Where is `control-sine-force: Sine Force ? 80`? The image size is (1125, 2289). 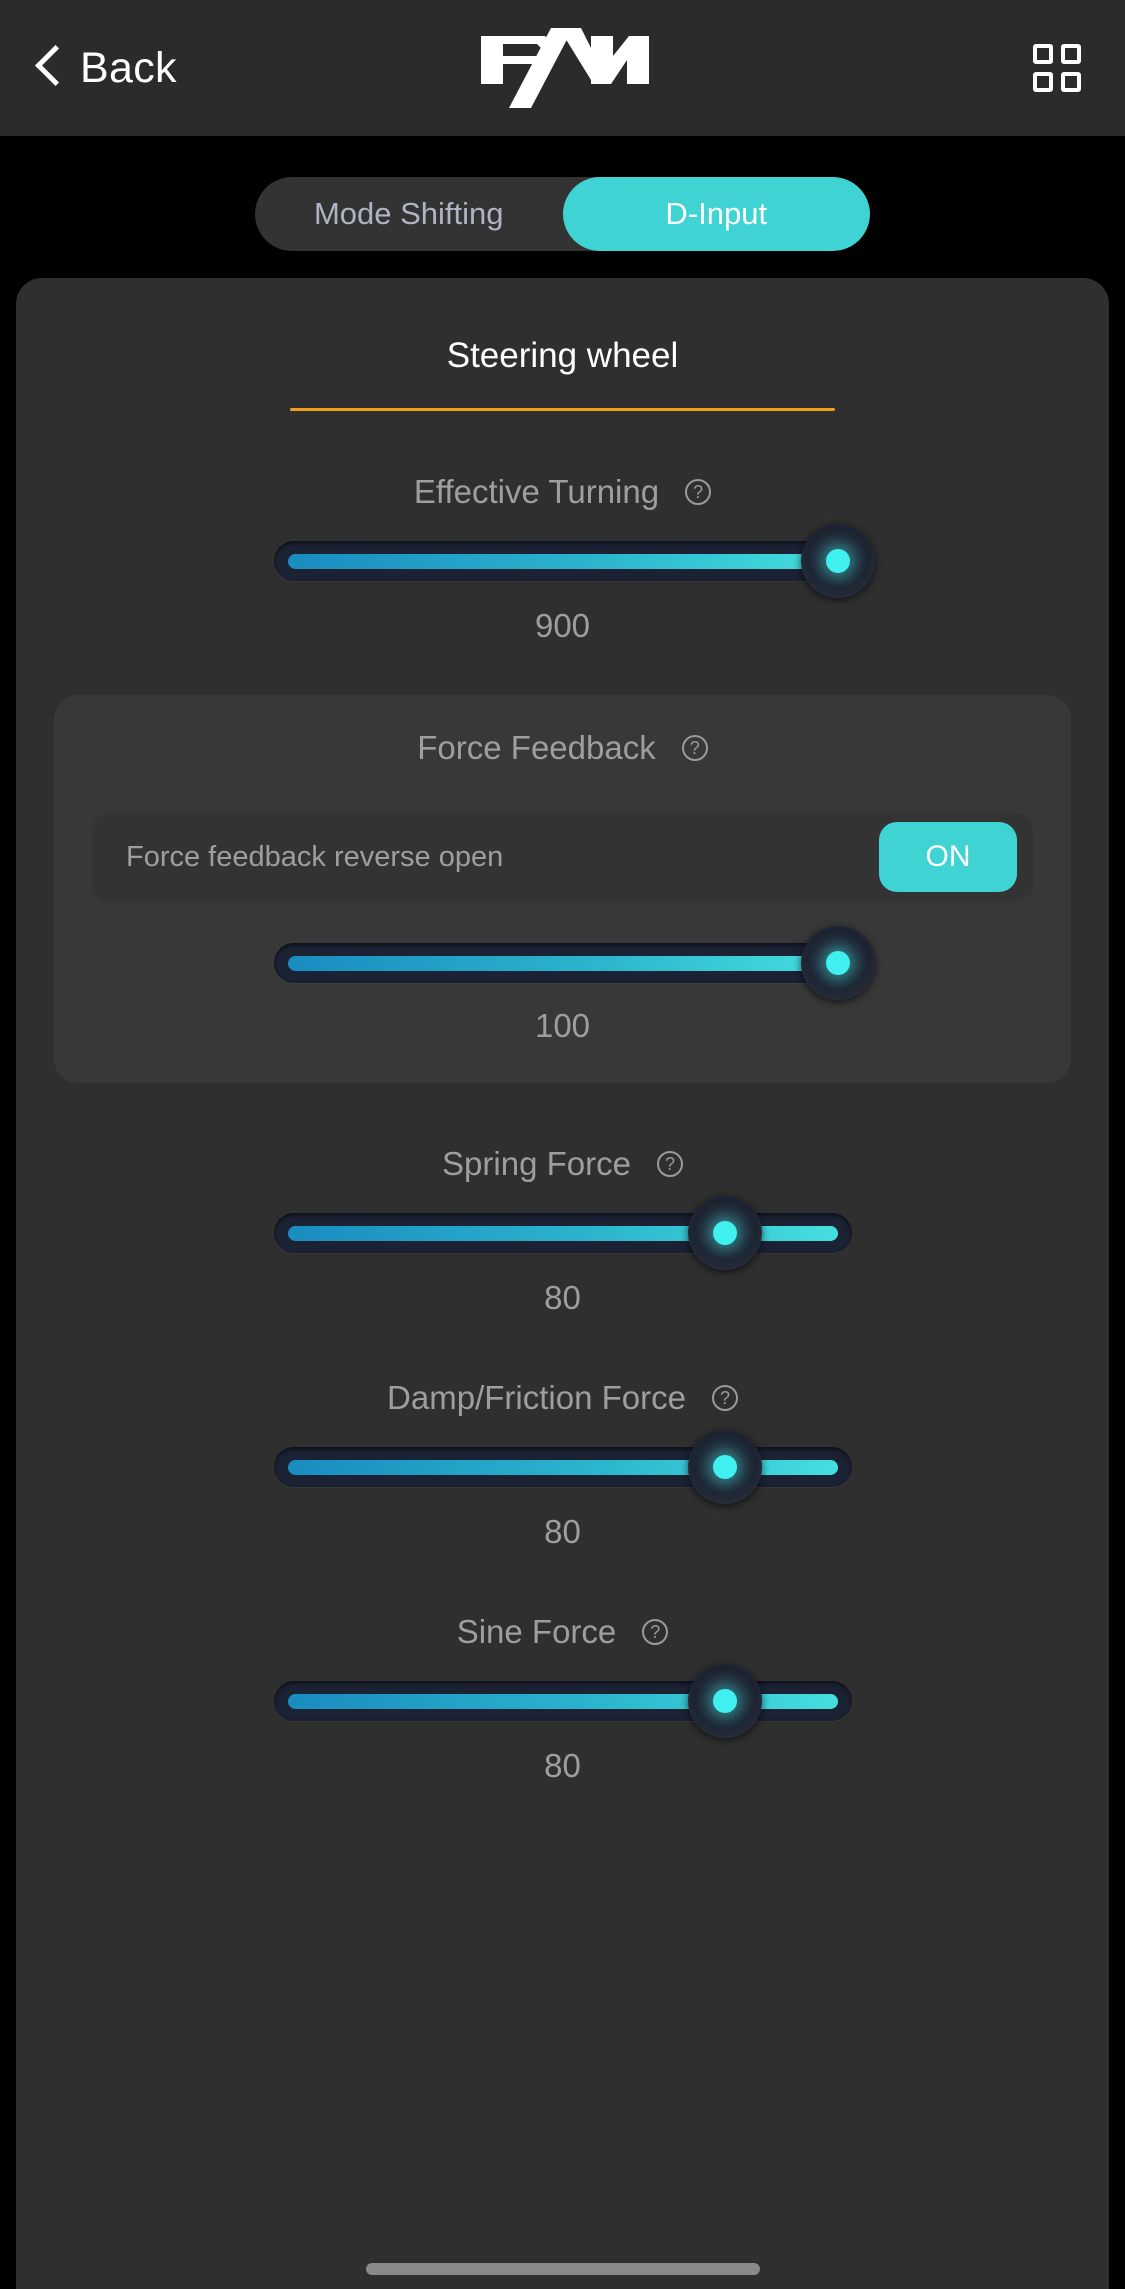
control-sine-force: Sine Force ? 80 is located at coordinates (562, 1668).